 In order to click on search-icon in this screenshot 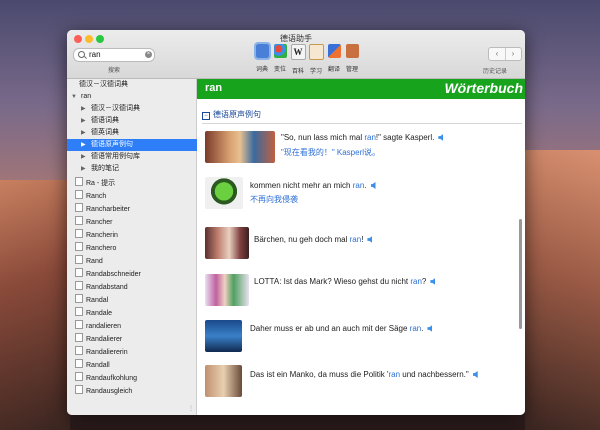, I will do `click(81, 54)`.